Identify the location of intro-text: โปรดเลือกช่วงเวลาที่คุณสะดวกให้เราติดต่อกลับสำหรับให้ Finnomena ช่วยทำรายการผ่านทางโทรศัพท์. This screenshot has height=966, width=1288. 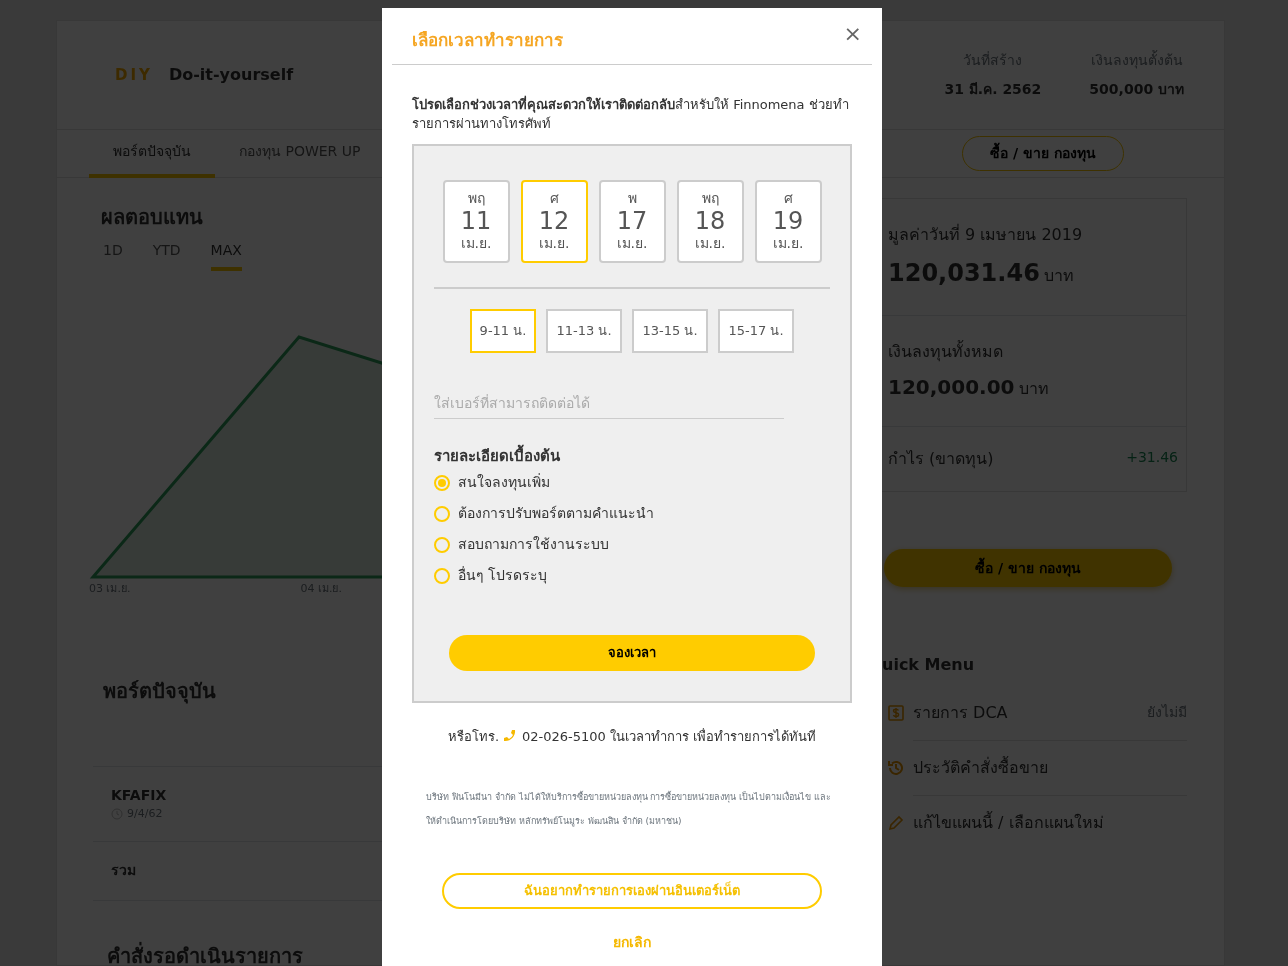
(630, 113).